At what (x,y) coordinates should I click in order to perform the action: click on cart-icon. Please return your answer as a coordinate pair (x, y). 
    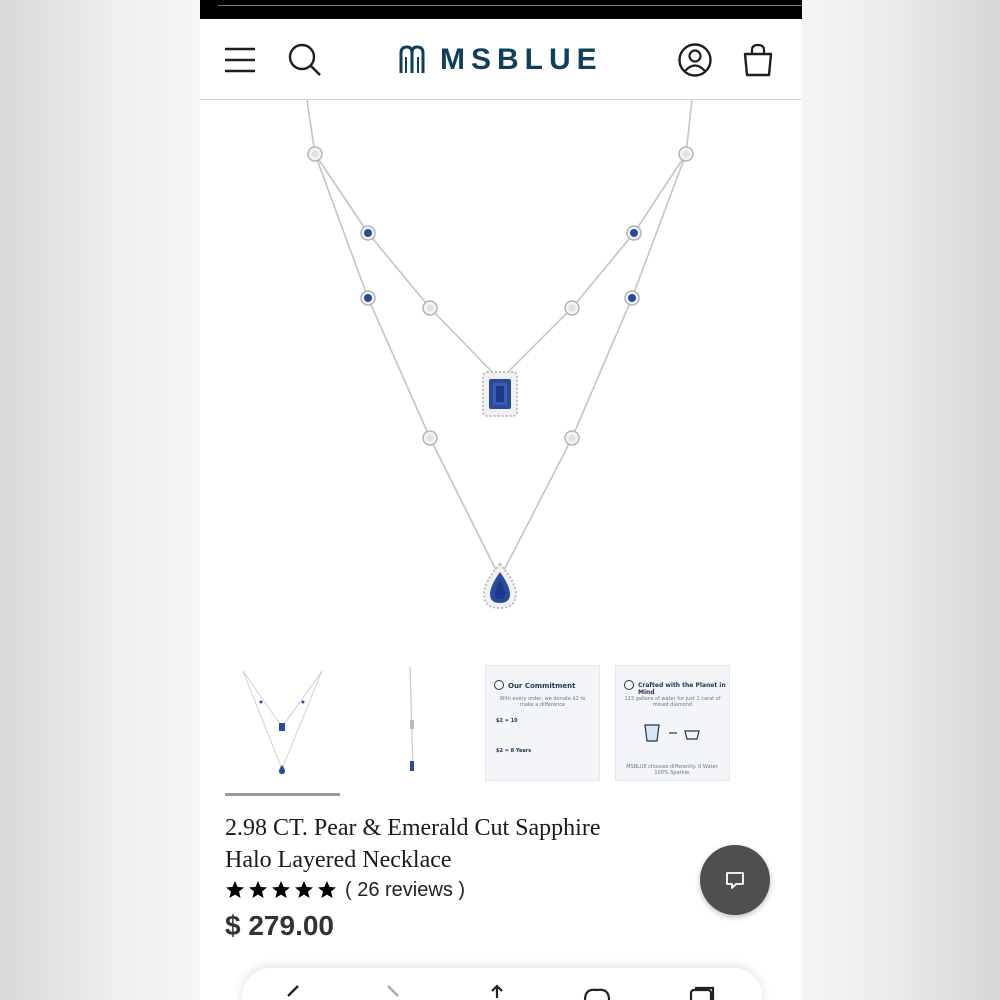
    Looking at the image, I should click on (758, 60).